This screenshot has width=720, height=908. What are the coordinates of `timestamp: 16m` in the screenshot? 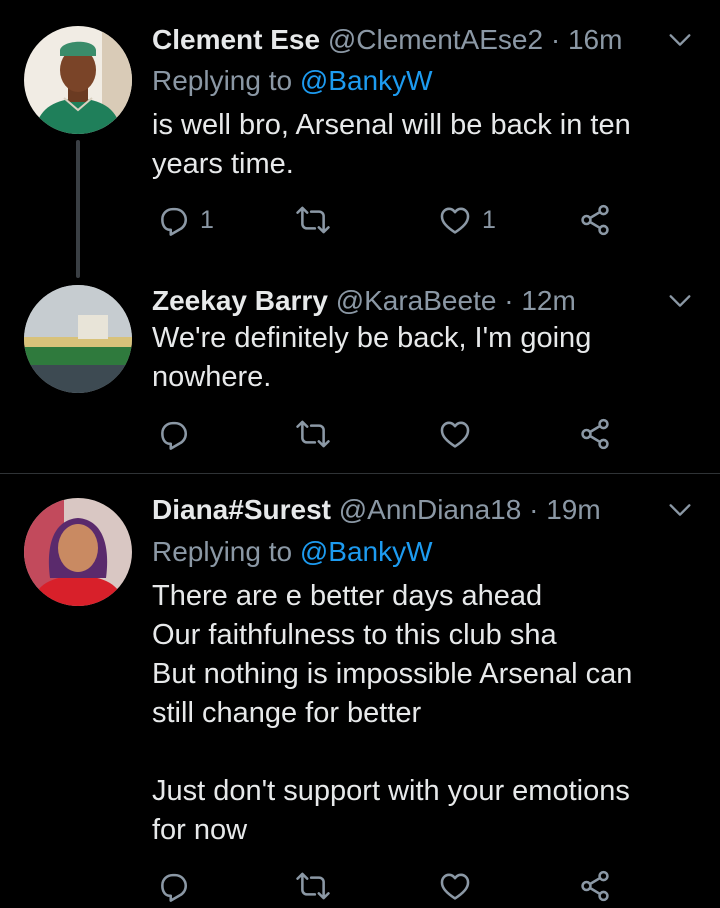 It's located at (595, 39).